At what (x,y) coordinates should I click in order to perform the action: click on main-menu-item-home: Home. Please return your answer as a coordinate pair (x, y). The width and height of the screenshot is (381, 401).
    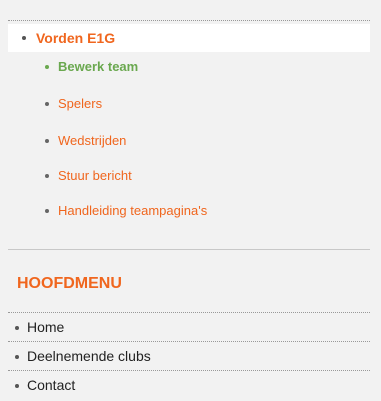
    Looking at the image, I should click on (189, 326).